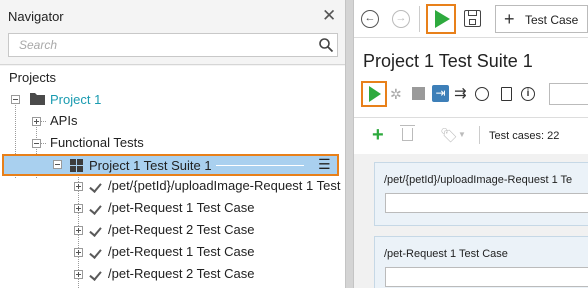 The width and height of the screenshot is (588, 288). I want to click on page-title: Project 1 Test Suite 1, so click(448, 61).